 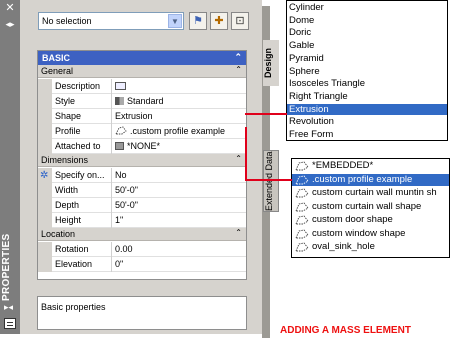 What do you see at coordinates (367, 134) in the screenshot?
I see `shape-option: Free Form` at bounding box center [367, 134].